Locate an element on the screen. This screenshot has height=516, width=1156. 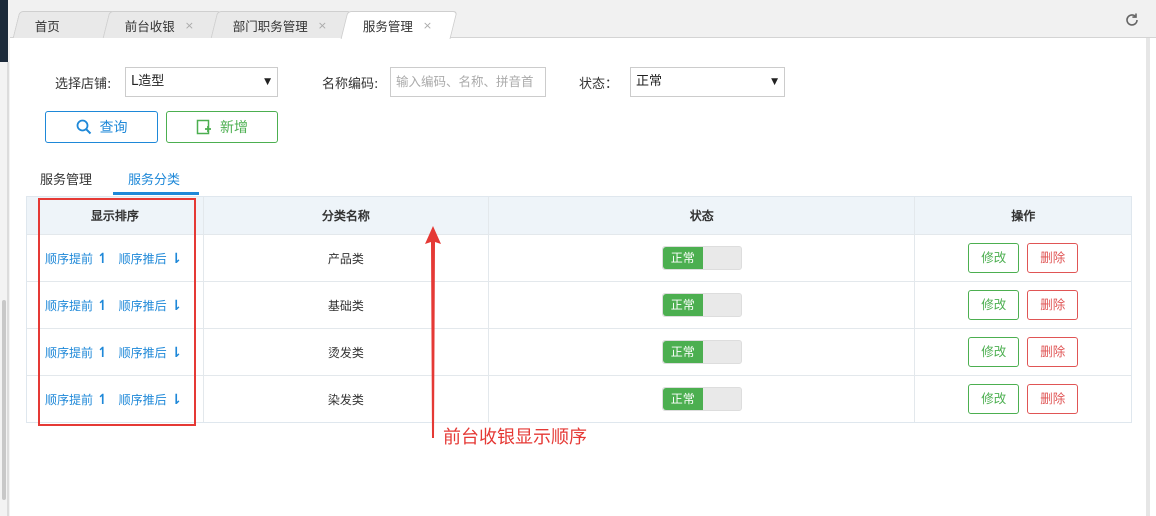
store-select: L造型 ▼ is located at coordinates (201, 82).